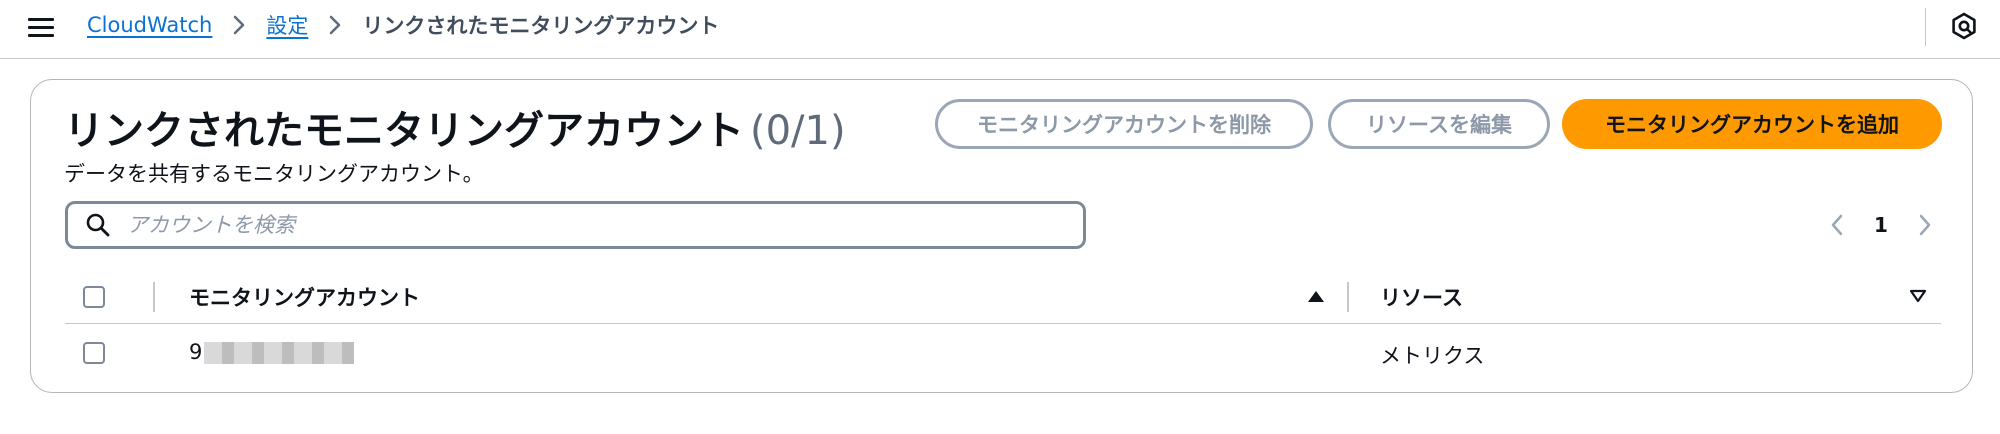  I want to click on panel-description: データを共有するモニタリングアカウント。, so click(274, 174).